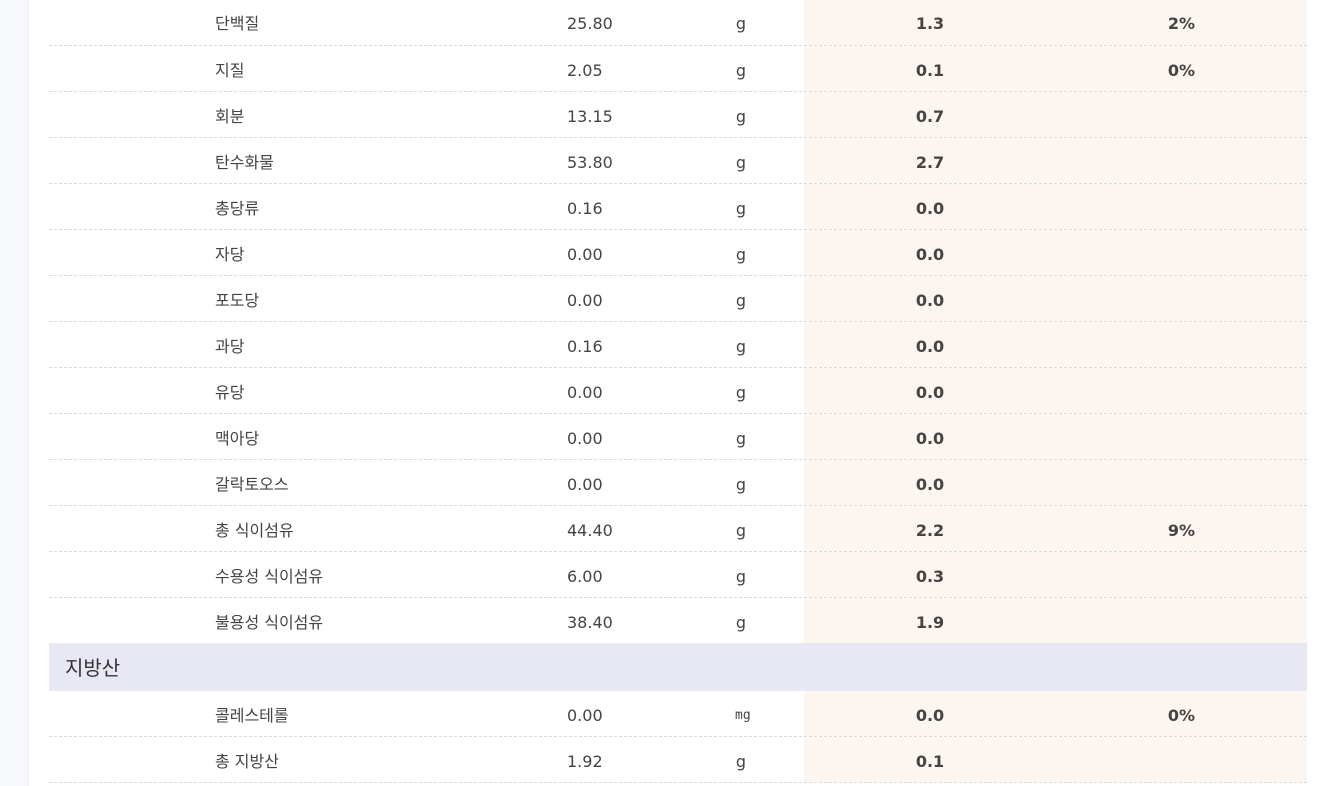 The height and width of the screenshot is (786, 1327). What do you see at coordinates (237, 23) in the screenshot?
I see `nutrient-name: 단백질` at bounding box center [237, 23].